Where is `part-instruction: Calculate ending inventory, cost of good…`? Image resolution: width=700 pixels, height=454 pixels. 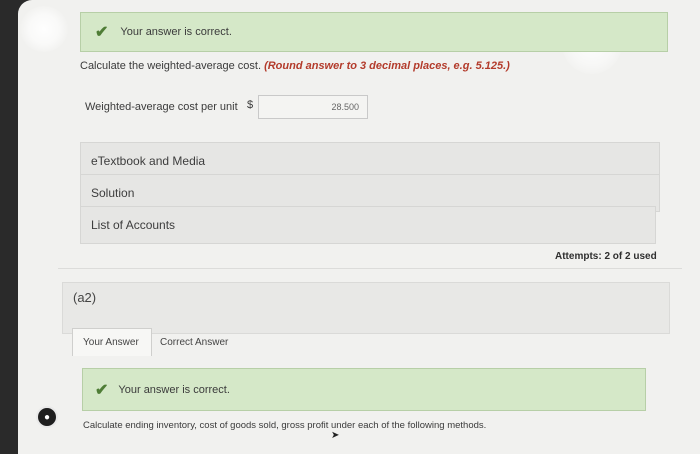
part-instruction: Calculate ending inventory, cost of good… is located at coordinates (285, 425).